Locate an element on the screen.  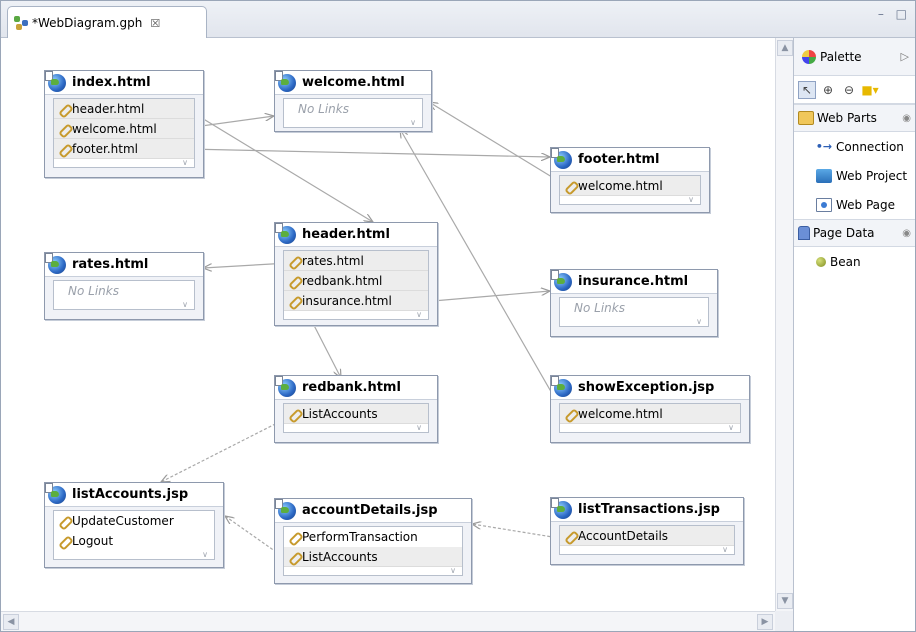
horizontal-scrollbar: ◀ ▶ is located at coordinates (388, 621).